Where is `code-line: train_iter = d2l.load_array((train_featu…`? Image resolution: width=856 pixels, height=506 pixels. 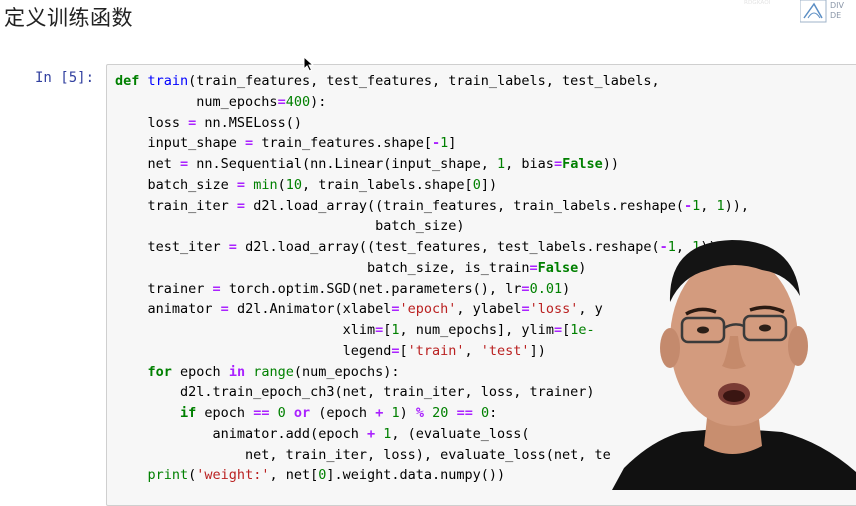
code-line: train_iter = d2l.load_array((train_featu… is located at coordinates (432, 206).